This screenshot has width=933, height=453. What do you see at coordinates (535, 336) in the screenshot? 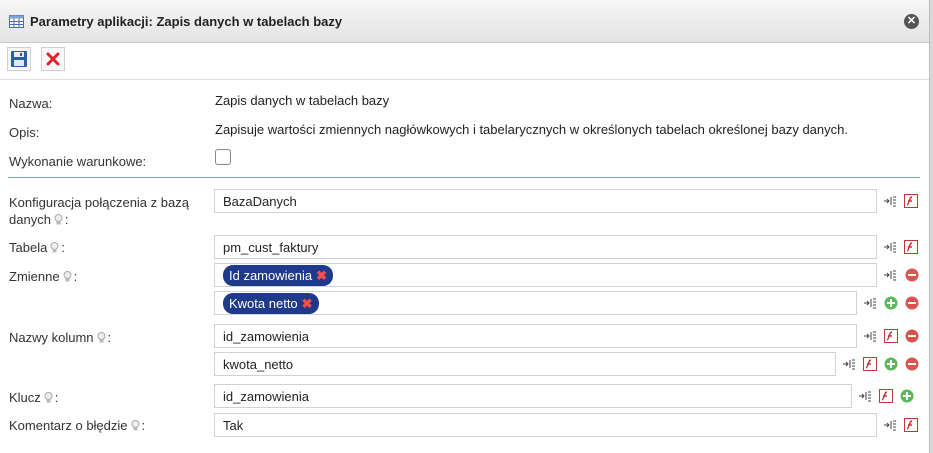
I see `column-input-1: id_zamowienia` at bounding box center [535, 336].